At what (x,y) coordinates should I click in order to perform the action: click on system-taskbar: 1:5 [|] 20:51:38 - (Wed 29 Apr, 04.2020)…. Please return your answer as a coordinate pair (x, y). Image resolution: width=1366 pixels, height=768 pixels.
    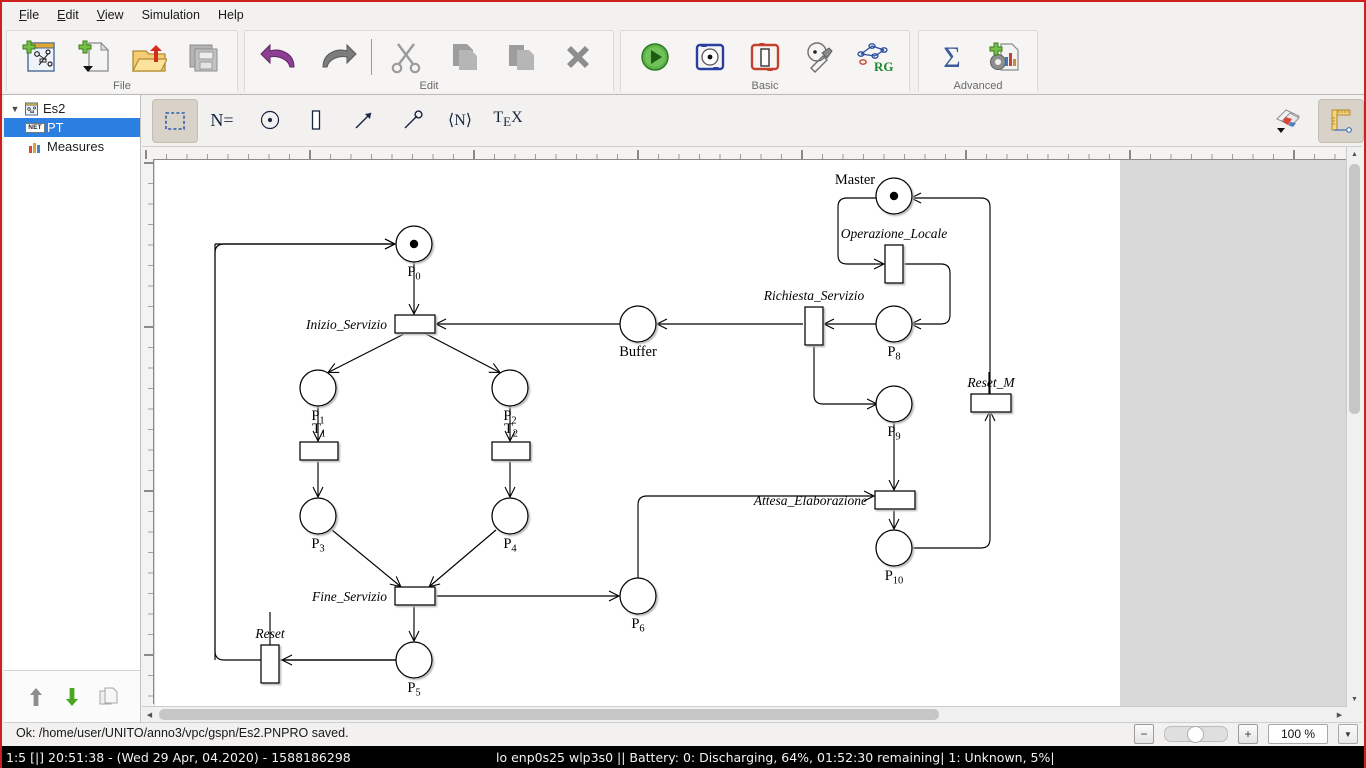
    Looking at the image, I should click on (683, 757).